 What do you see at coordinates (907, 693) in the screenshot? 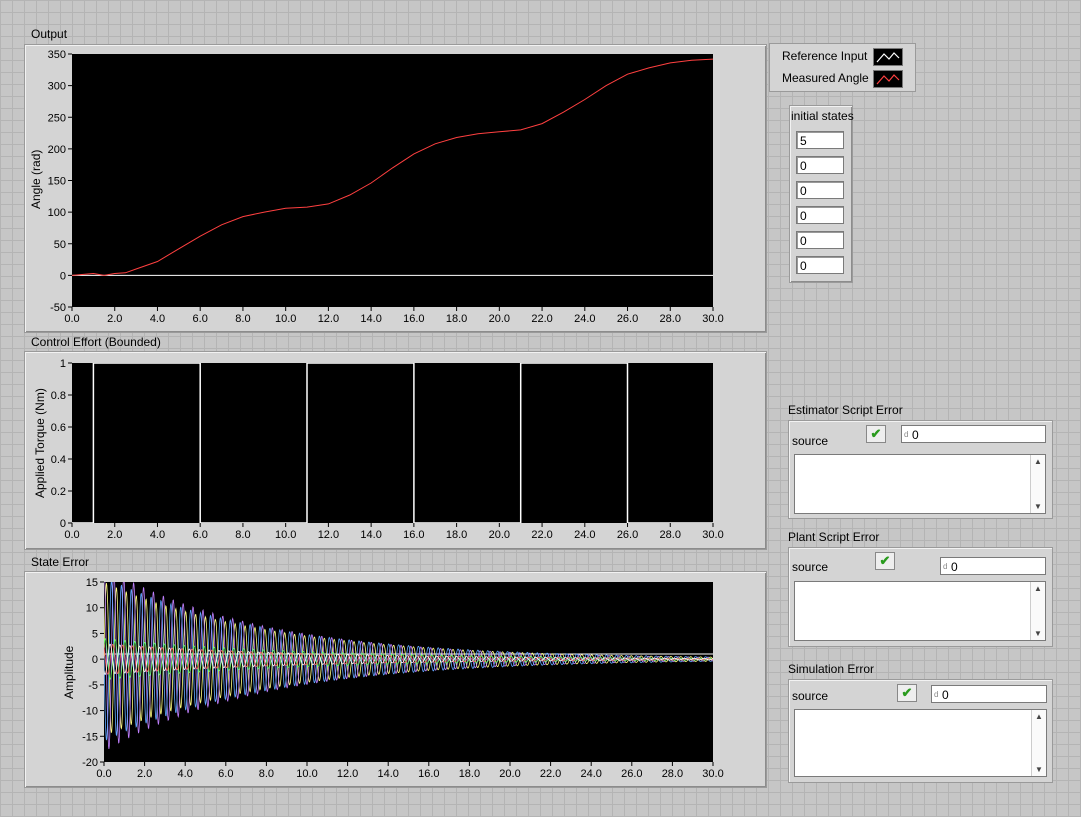
I see `simulation-status-check-icon: ✔` at bounding box center [907, 693].